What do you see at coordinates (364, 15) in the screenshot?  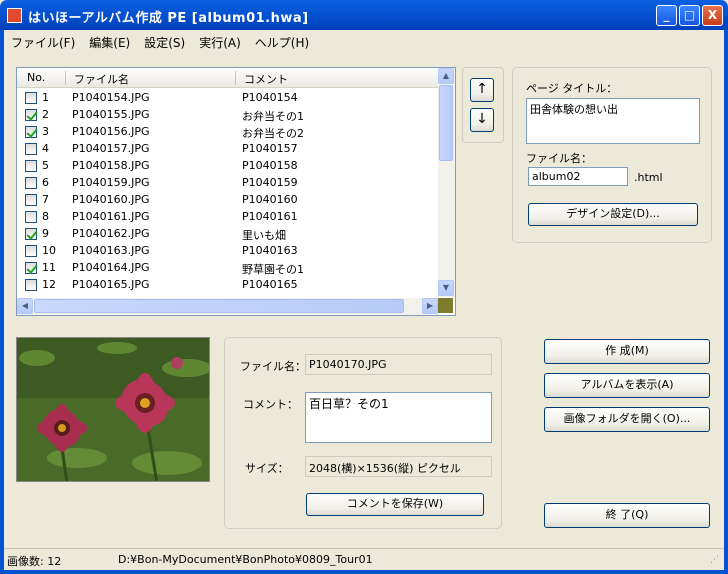 I see `title-bar: はいほーアルバム作成 PE [album01.hwa] _ □ X` at bounding box center [364, 15].